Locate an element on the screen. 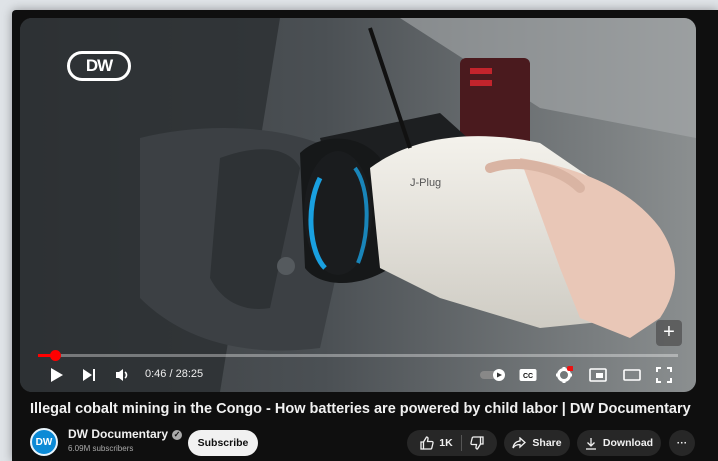  scrubber-handle is located at coordinates (55, 355).